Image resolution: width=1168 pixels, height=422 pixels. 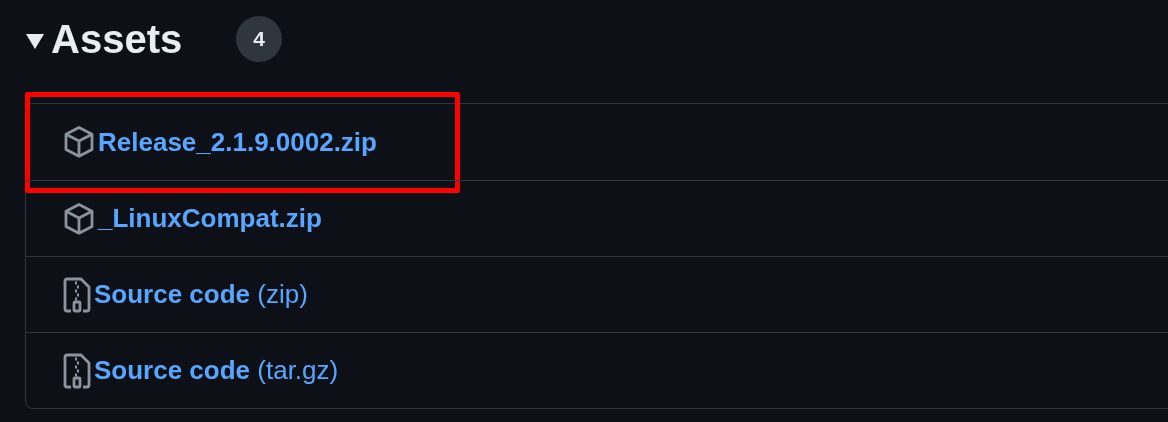 I want to click on asset-link: Release_2.1.9.0002.zip, so click(x=237, y=142).